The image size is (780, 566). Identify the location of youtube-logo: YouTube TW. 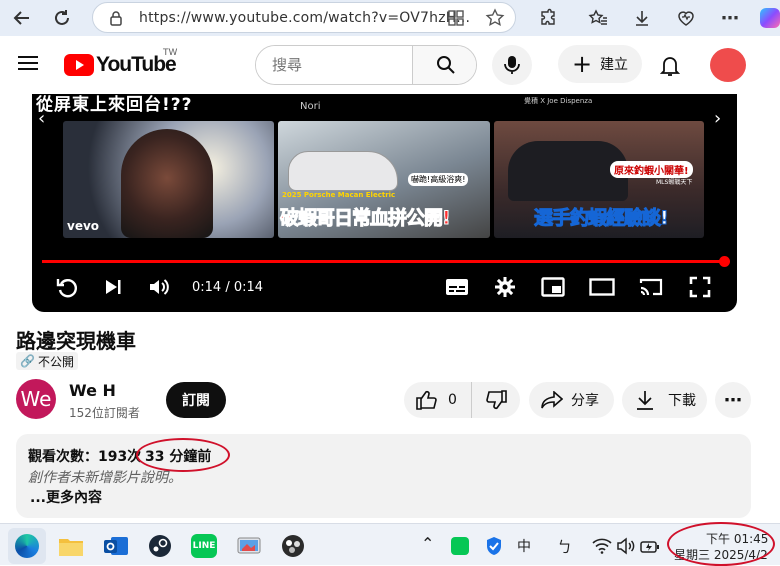
(124, 63).